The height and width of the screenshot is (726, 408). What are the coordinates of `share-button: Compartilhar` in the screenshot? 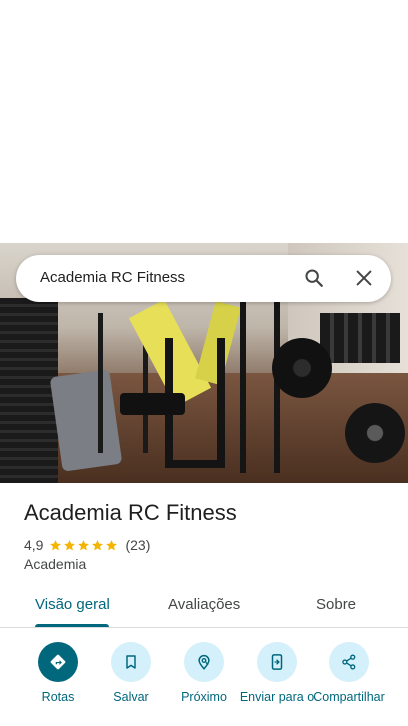 It's located at (349, 673).